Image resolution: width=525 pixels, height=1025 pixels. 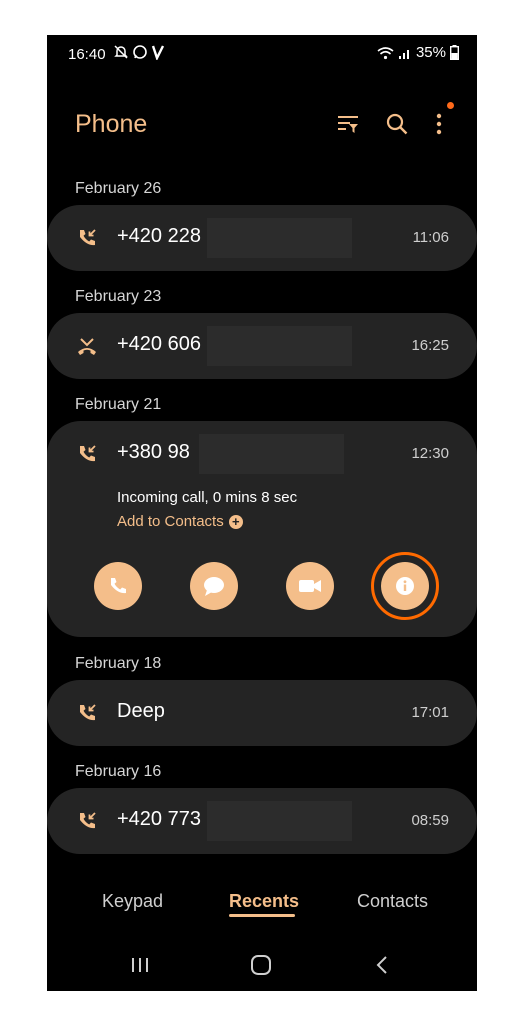 What do you see at coordinates (235, 521) in the screenshot?
I see `plus-circle-icon: +` at bounding box center [235, 521].